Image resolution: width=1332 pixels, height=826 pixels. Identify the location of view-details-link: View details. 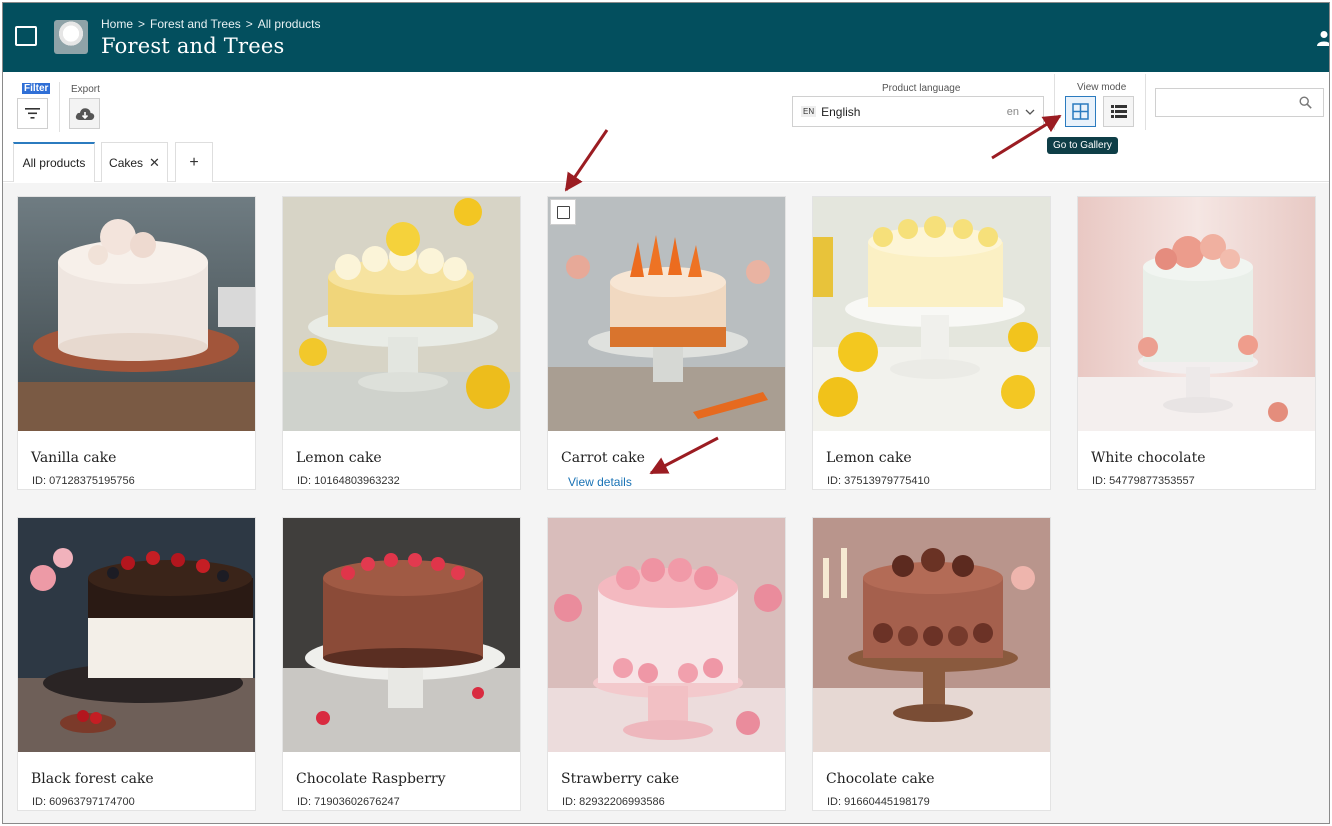
(600, 482).